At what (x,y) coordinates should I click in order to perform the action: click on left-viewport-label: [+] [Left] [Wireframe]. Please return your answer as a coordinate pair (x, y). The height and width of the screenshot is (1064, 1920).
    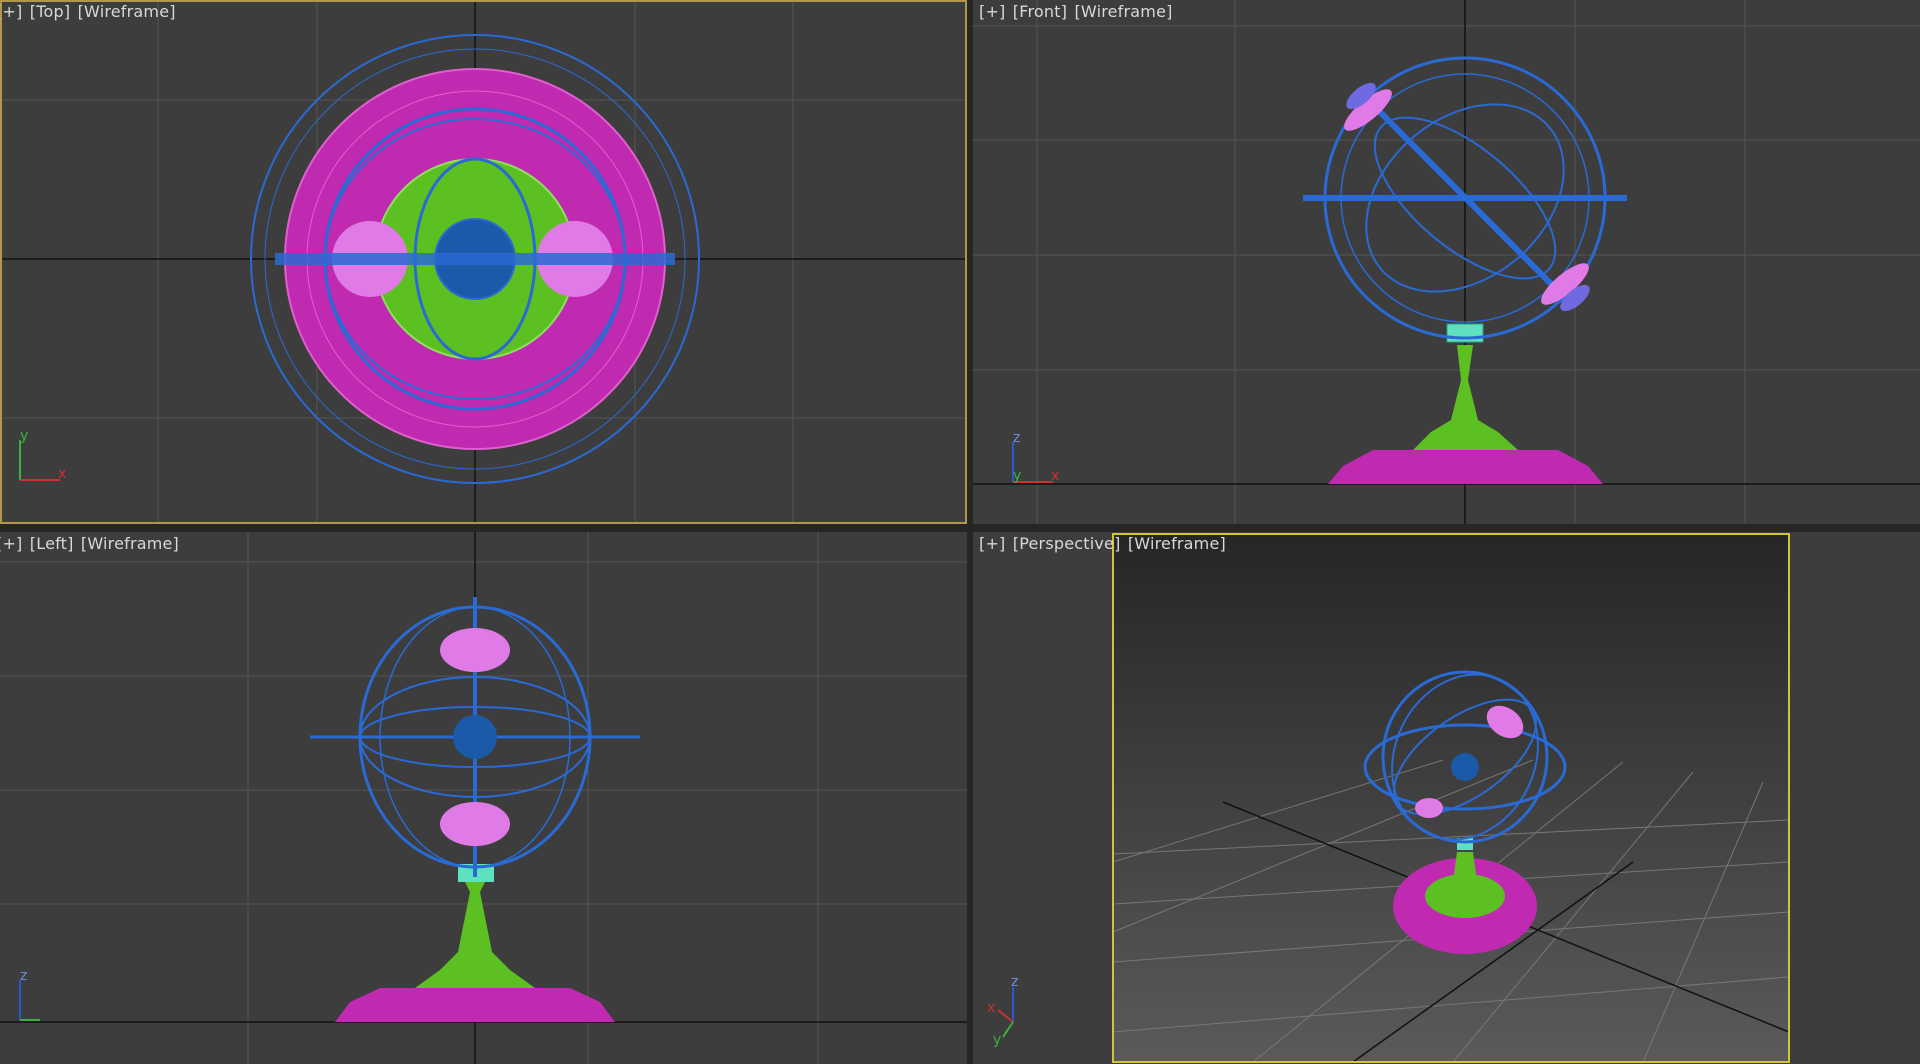
    Looking at the image, I should click on (90, 543).